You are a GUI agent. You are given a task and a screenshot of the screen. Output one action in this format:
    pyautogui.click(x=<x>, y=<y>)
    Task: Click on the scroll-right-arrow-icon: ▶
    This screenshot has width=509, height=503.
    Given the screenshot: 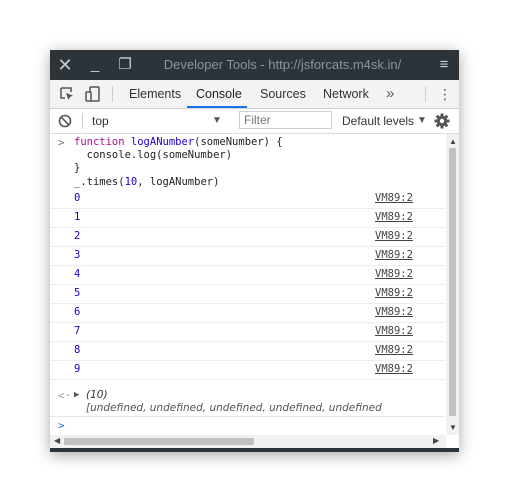 What is the action you would take?
    pyautogui.click(x=436, y=440)
    